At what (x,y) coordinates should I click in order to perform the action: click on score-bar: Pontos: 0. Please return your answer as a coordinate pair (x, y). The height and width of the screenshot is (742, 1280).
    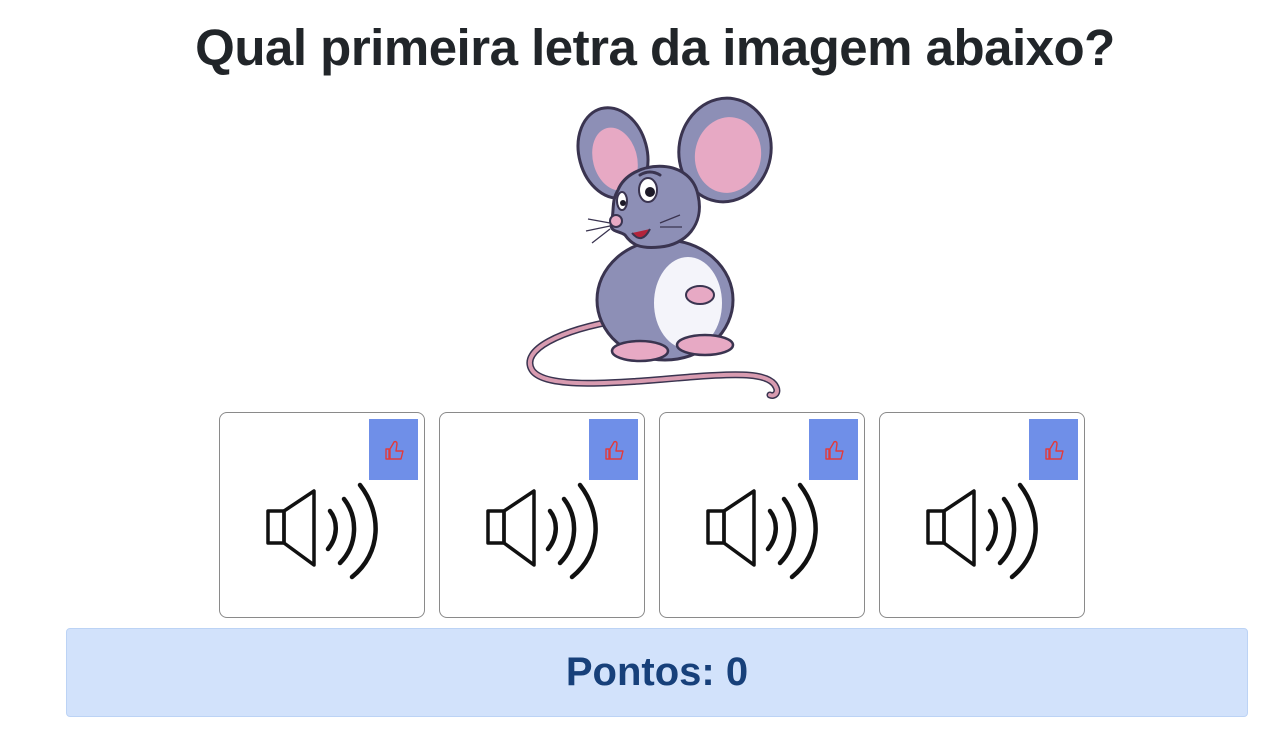
    Looking at the image, I should click on (657, 672).